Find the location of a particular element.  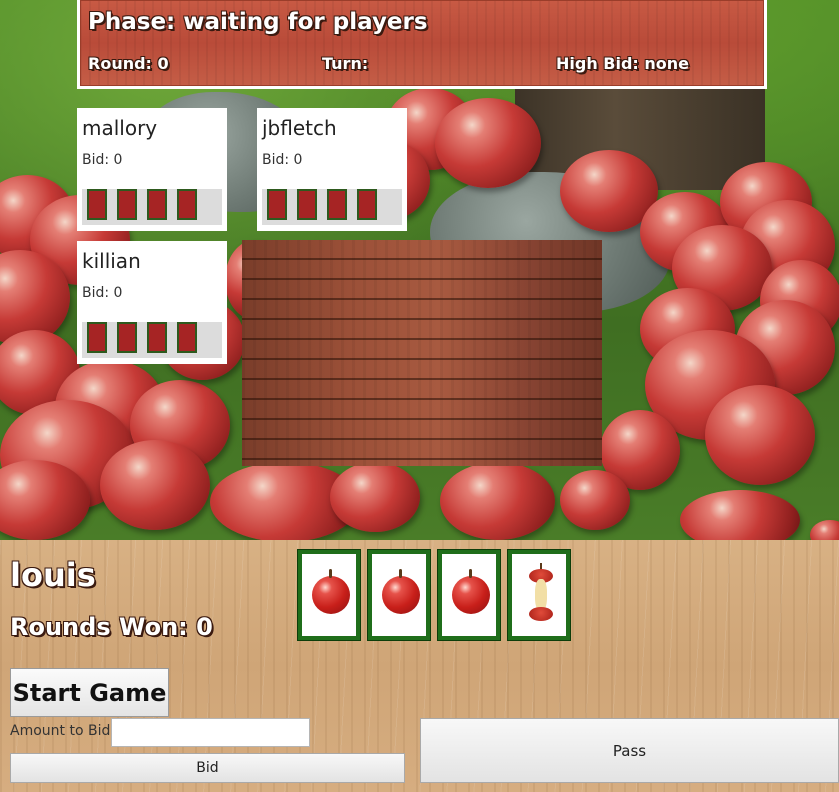

phase-text: Phase: waiting for players is located at coordinates (258, 22).